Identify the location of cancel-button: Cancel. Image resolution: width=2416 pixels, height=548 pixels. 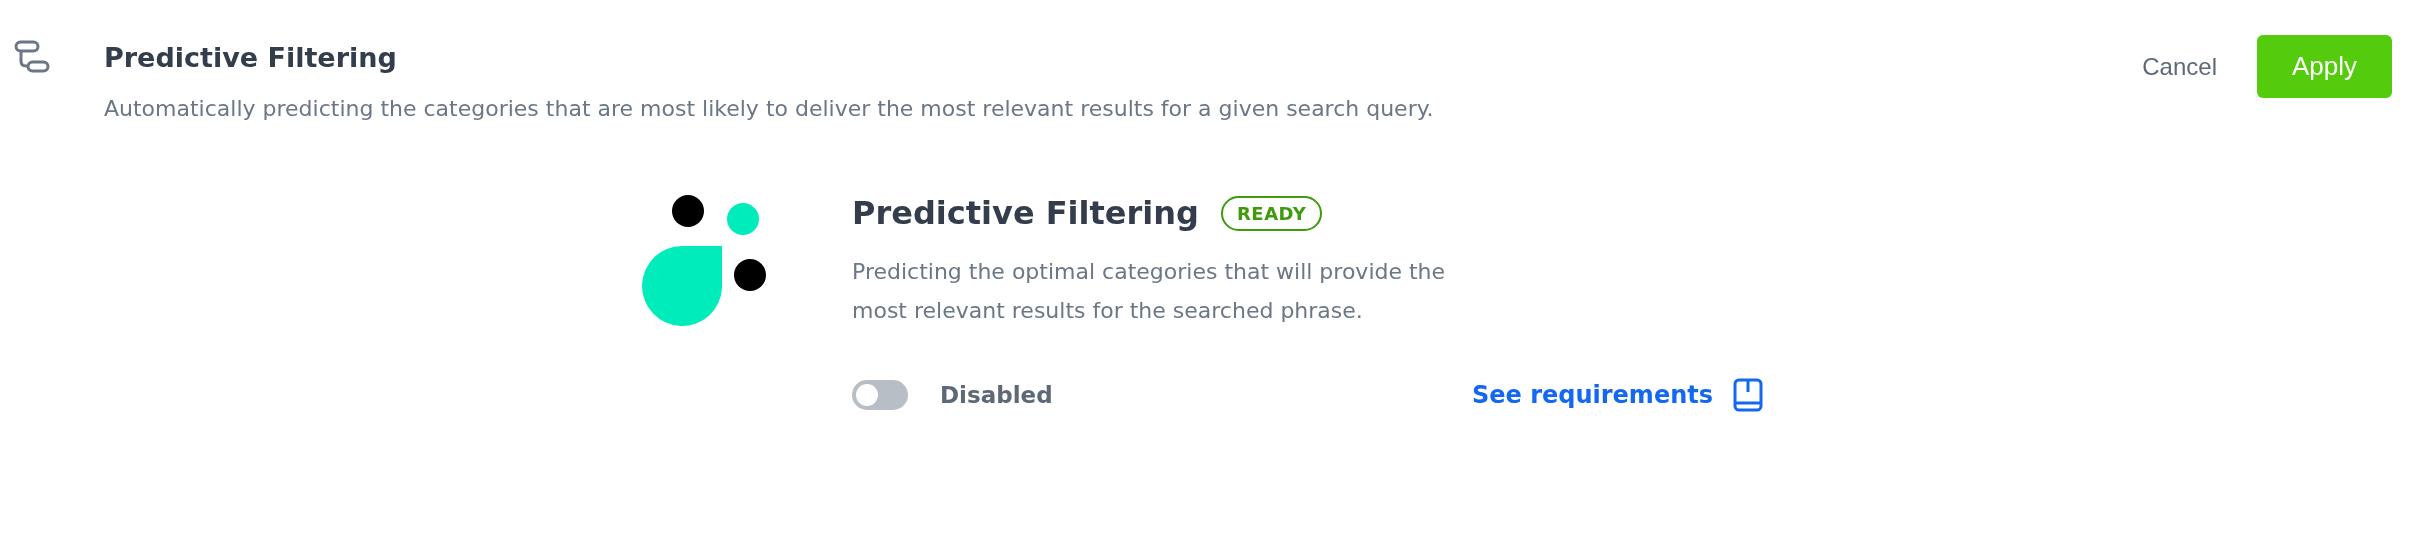
(2179, 66).